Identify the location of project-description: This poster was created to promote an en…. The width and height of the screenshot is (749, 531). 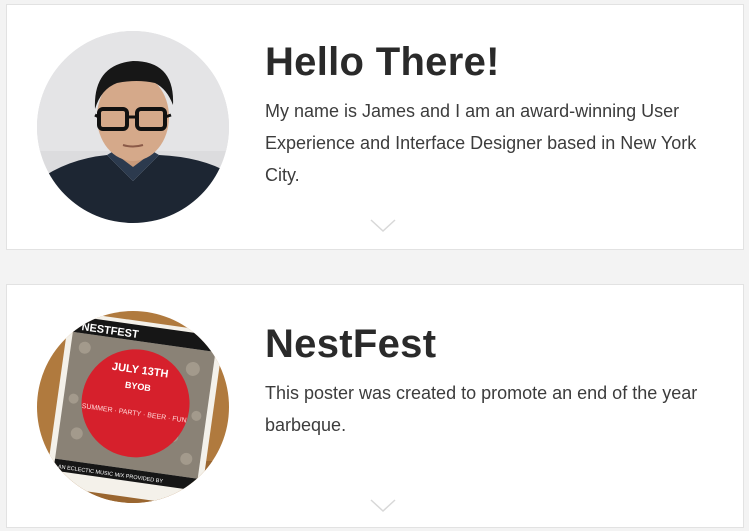
(481, 409).